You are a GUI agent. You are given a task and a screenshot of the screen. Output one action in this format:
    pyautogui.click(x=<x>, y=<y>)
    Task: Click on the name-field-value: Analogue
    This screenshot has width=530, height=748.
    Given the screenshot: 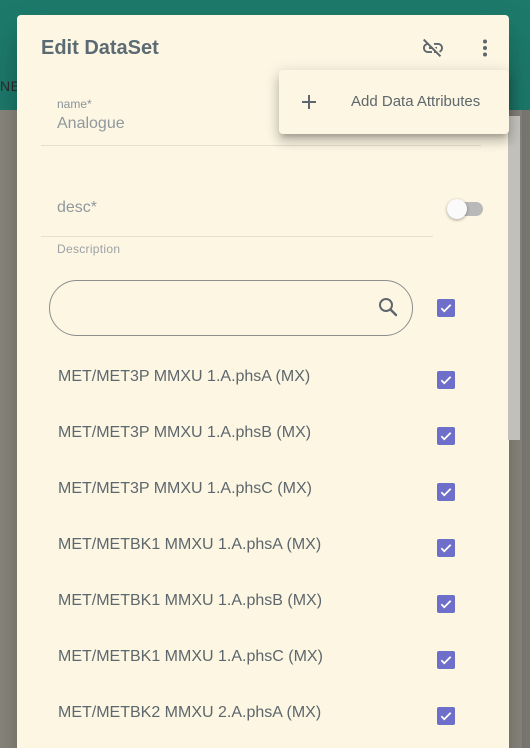 What is the action you would take?
    pyautogui.click(x=91, y=124)
    